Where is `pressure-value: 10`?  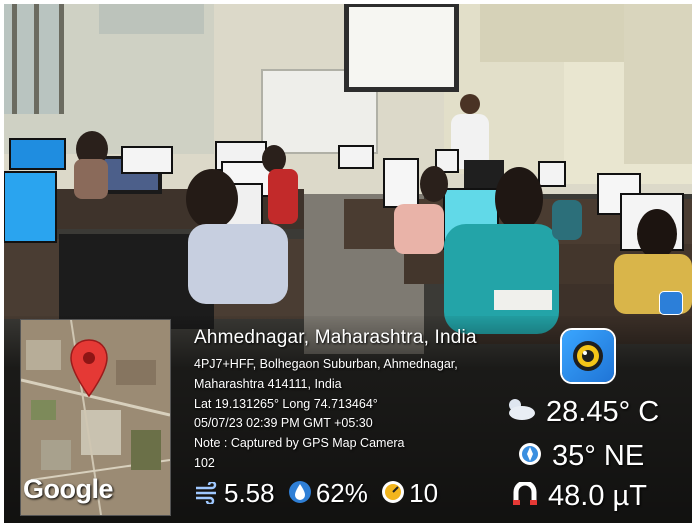
pressure-value: 10 is located at coordinates (424, 493).